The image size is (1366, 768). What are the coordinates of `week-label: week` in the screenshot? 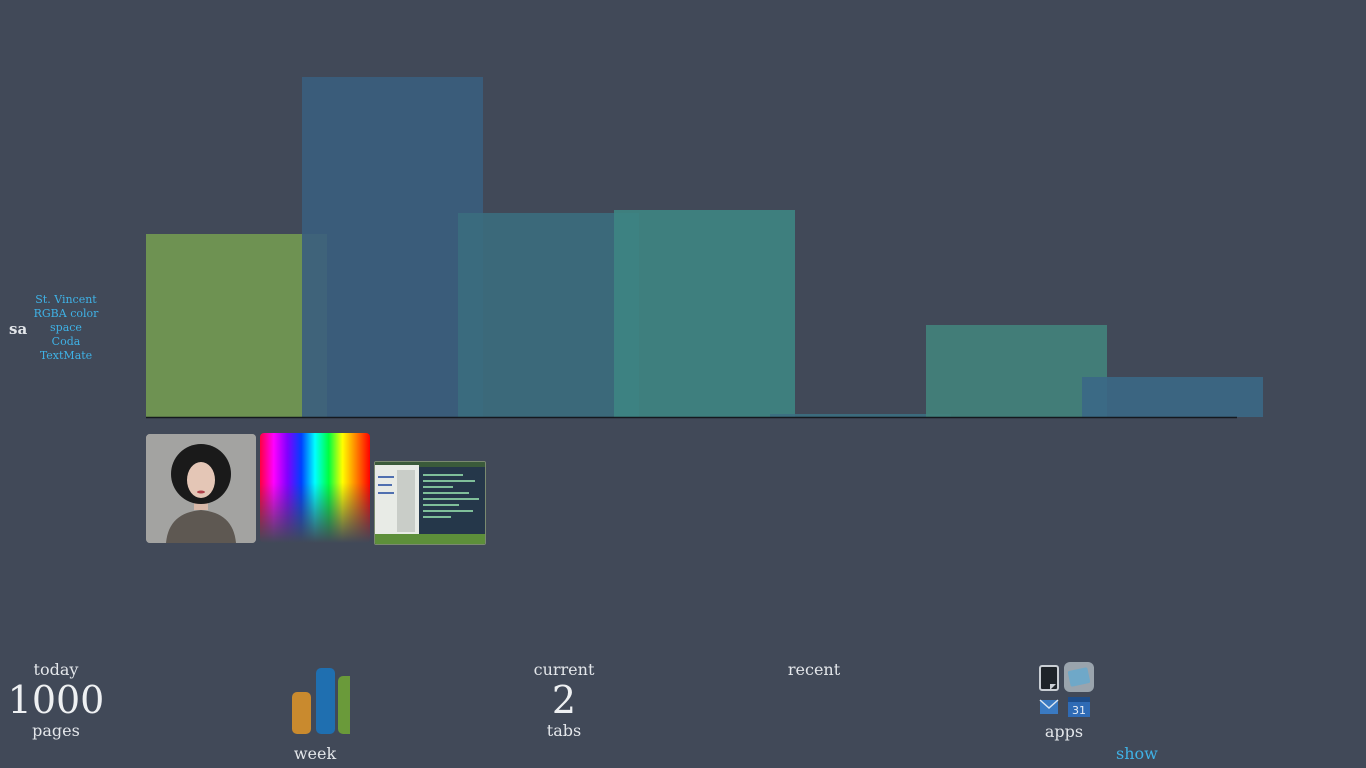 It's located at (315, 753).